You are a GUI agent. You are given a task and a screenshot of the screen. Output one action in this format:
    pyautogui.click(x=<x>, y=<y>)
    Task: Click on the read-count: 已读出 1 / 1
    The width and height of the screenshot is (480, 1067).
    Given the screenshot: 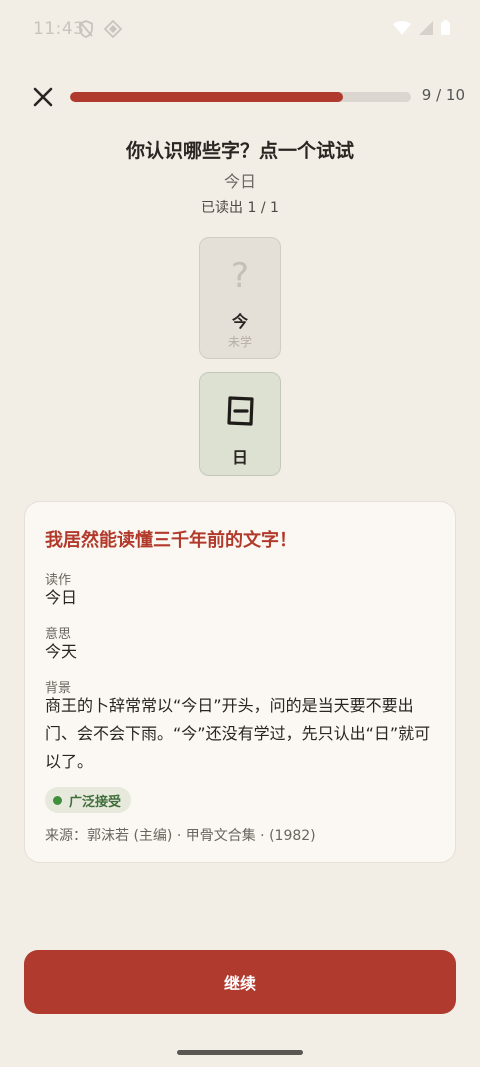 What is the action you would take?
    pyautogui.click(x=240, y=208)
    